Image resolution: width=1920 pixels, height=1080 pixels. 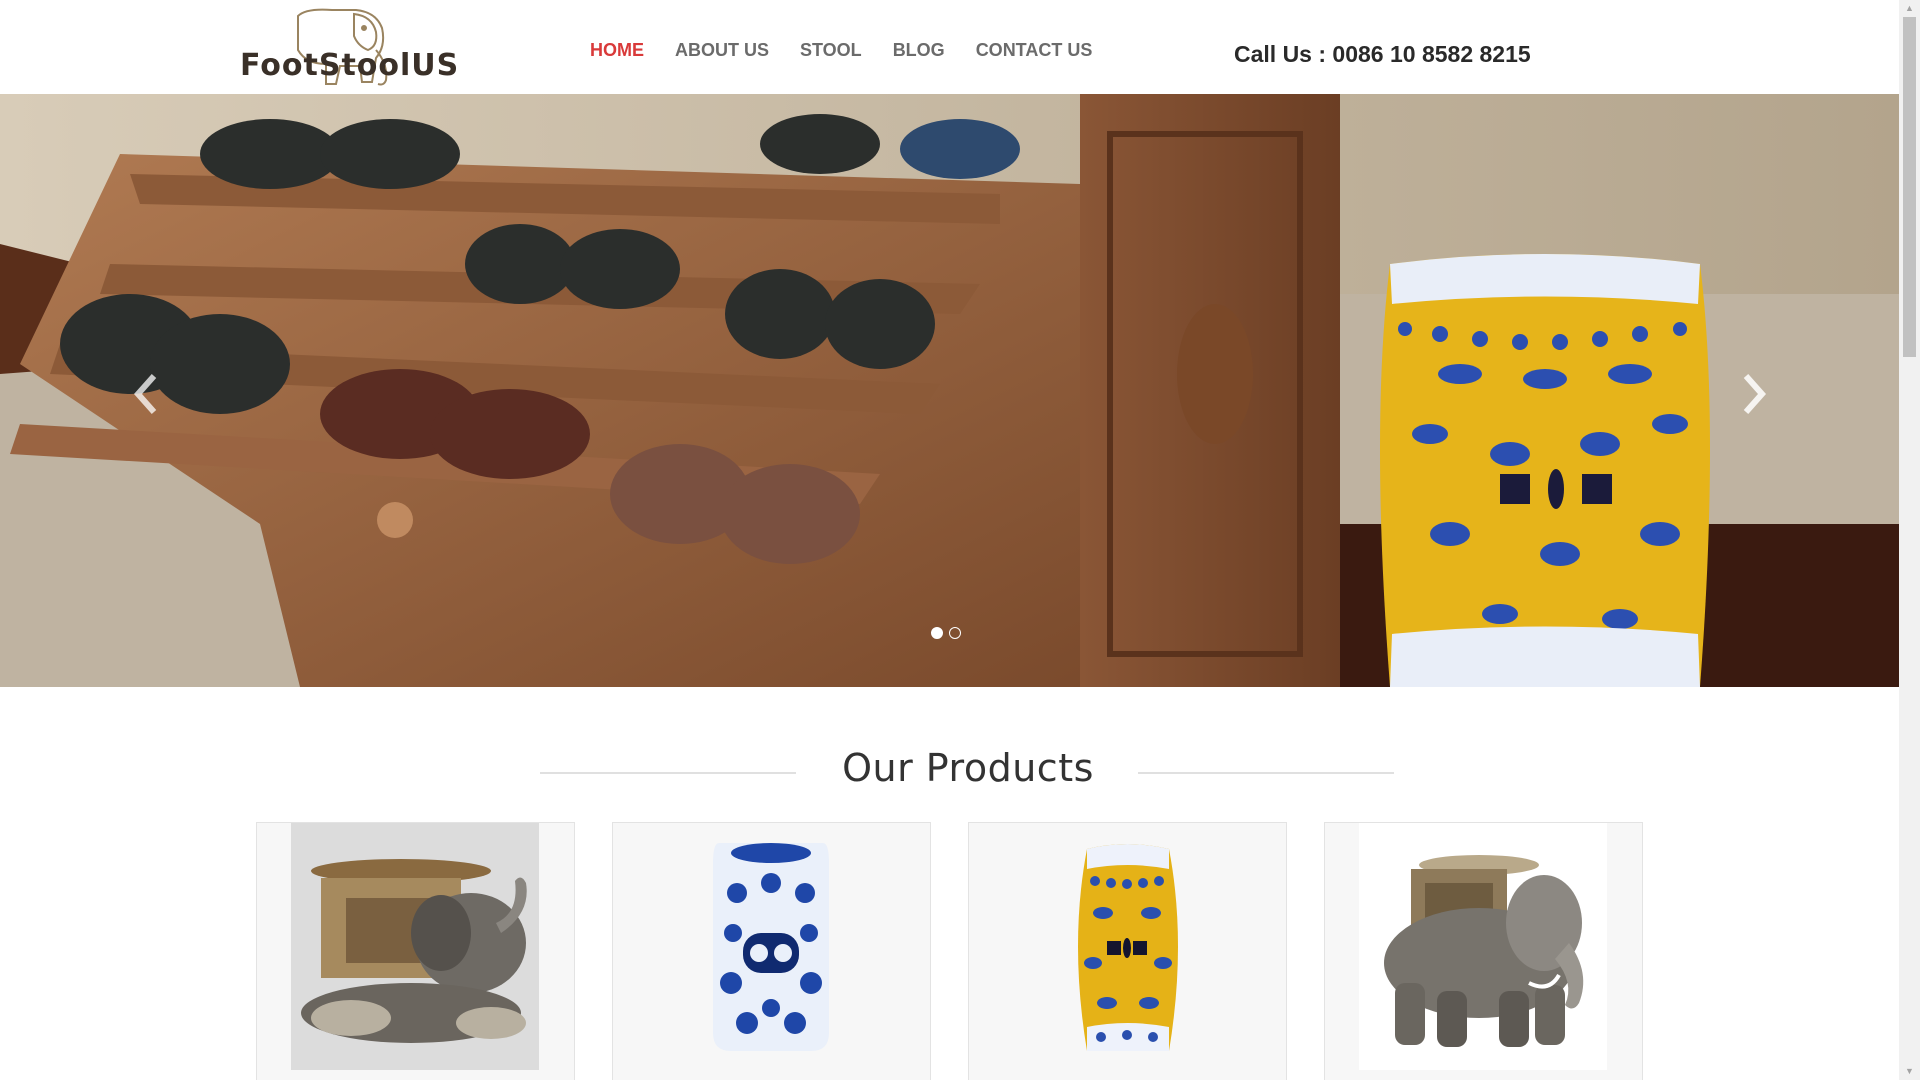 I want to click on chevron-right-icon, so click(x=1755, y=394).